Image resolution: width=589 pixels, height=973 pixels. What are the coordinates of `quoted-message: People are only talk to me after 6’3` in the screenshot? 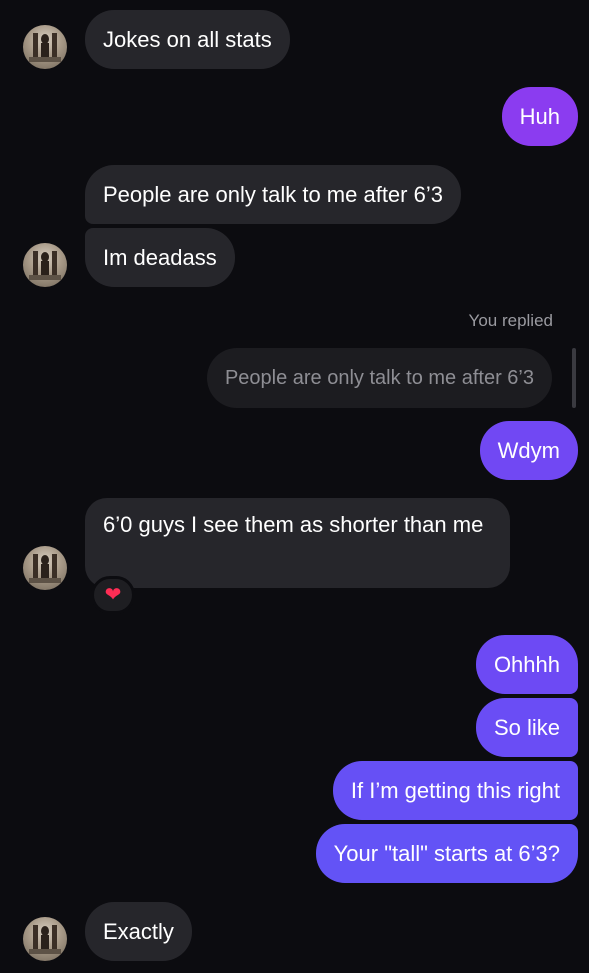 It's located at (379, 378).